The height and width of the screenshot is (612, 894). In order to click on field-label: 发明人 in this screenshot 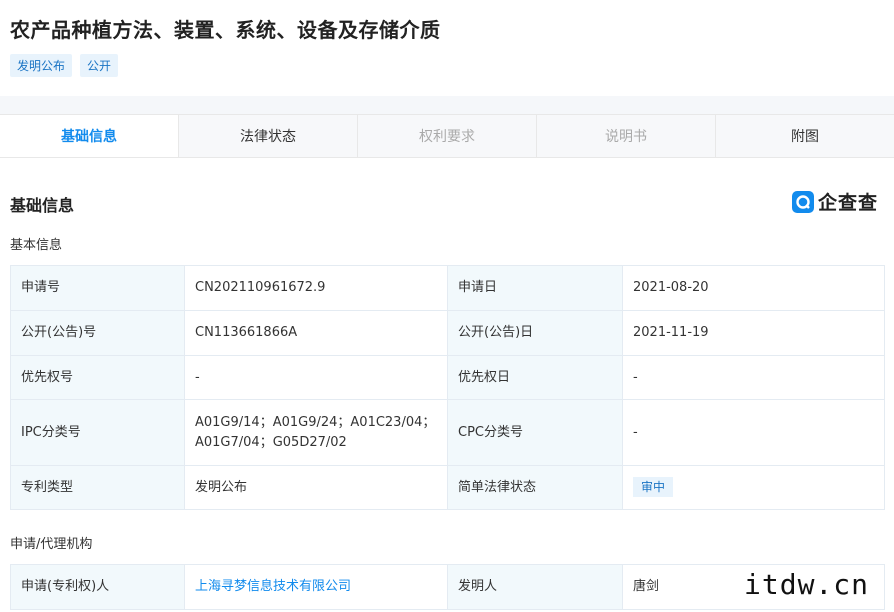, I will do `click(535, 587)`.